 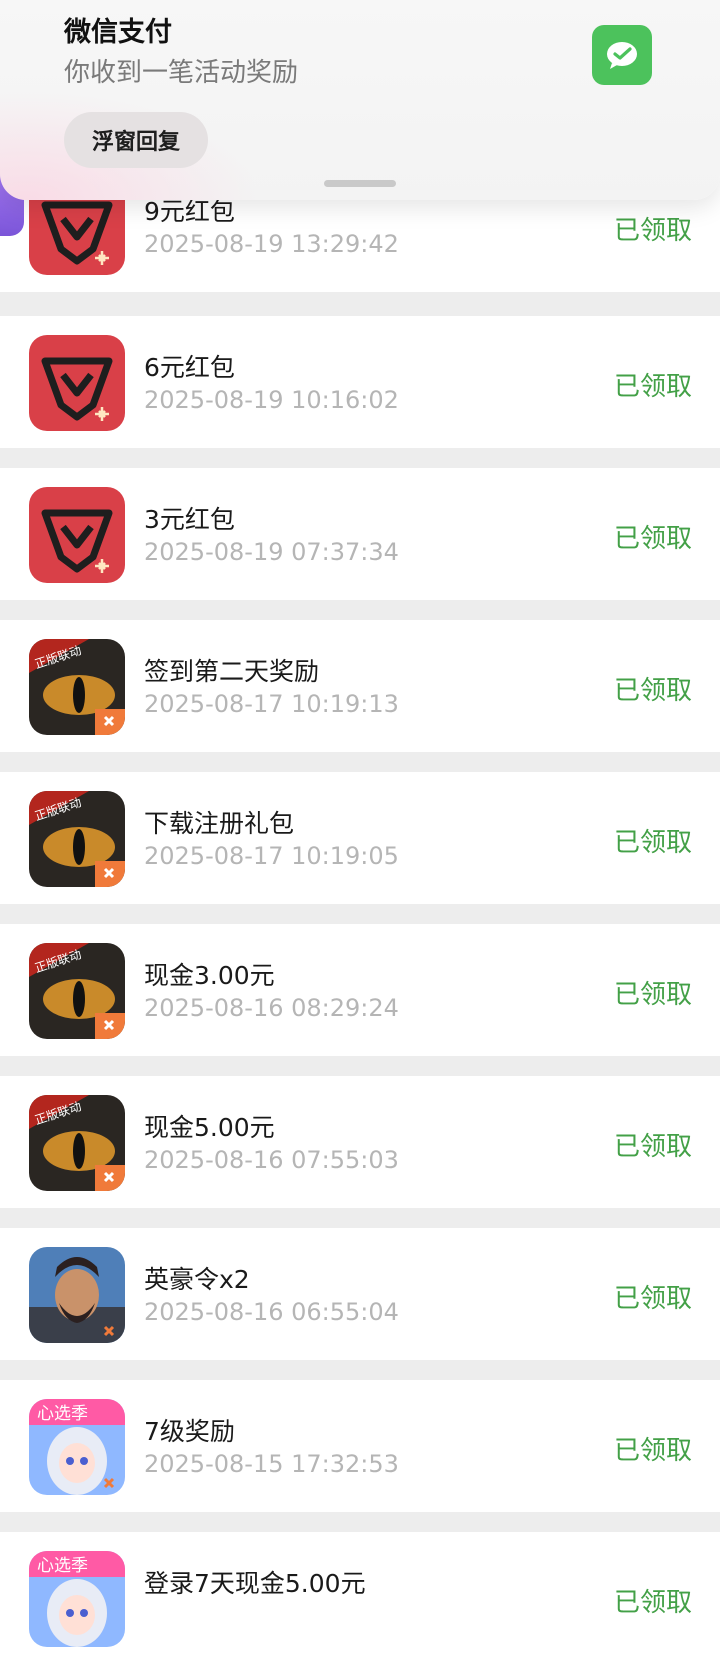 What do you see at coordinates (360, 686) in the screenshot?
I see `list-item: 正版联动 签到第二天奖励 2025-08-17 10:19:13 已领取` at bounding box center [360, 686].